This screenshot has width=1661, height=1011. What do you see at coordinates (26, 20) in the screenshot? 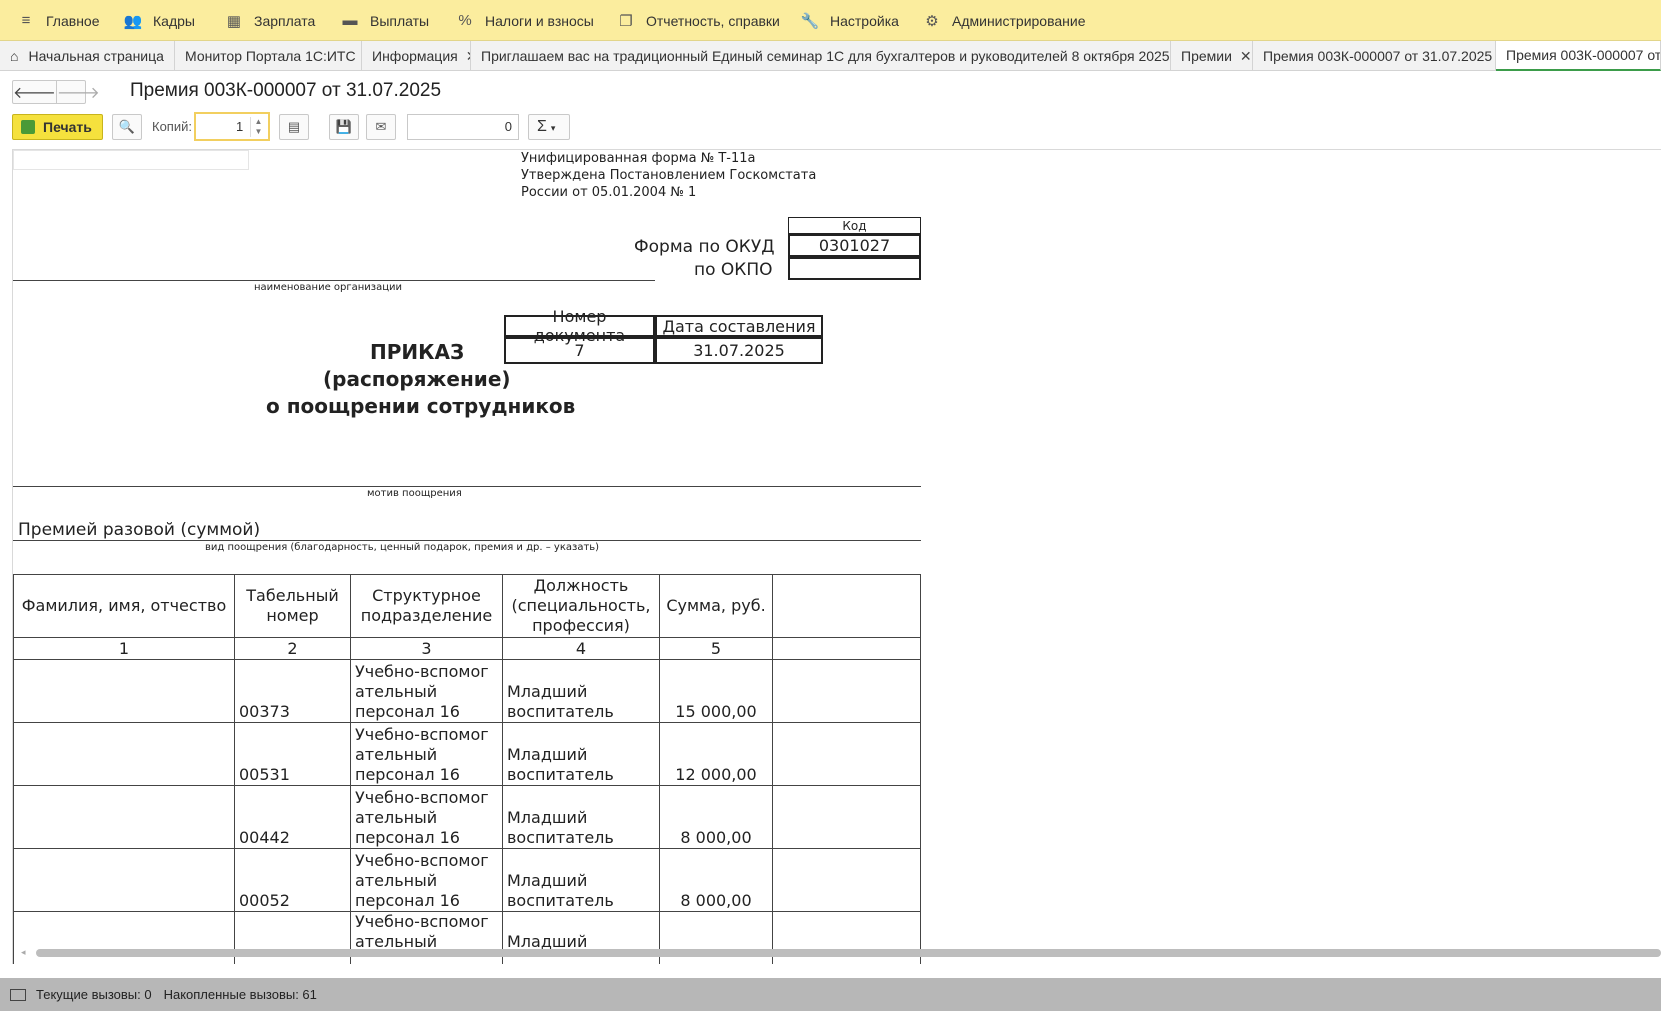
I see `hamburger-icon: ≡` at bounding box center [26, 20].